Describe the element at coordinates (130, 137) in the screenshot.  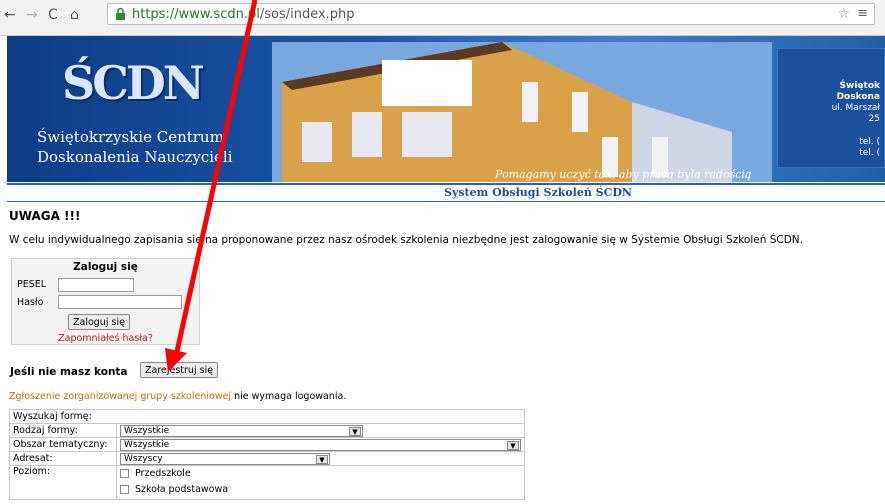
I see `org-name-line1: Świętokrzyskie Centrum` at that location.